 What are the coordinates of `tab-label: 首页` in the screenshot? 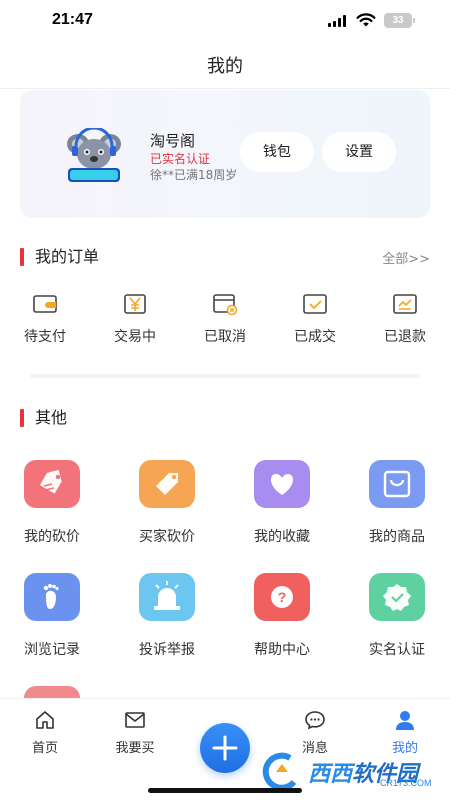 It's located at (44, 748).